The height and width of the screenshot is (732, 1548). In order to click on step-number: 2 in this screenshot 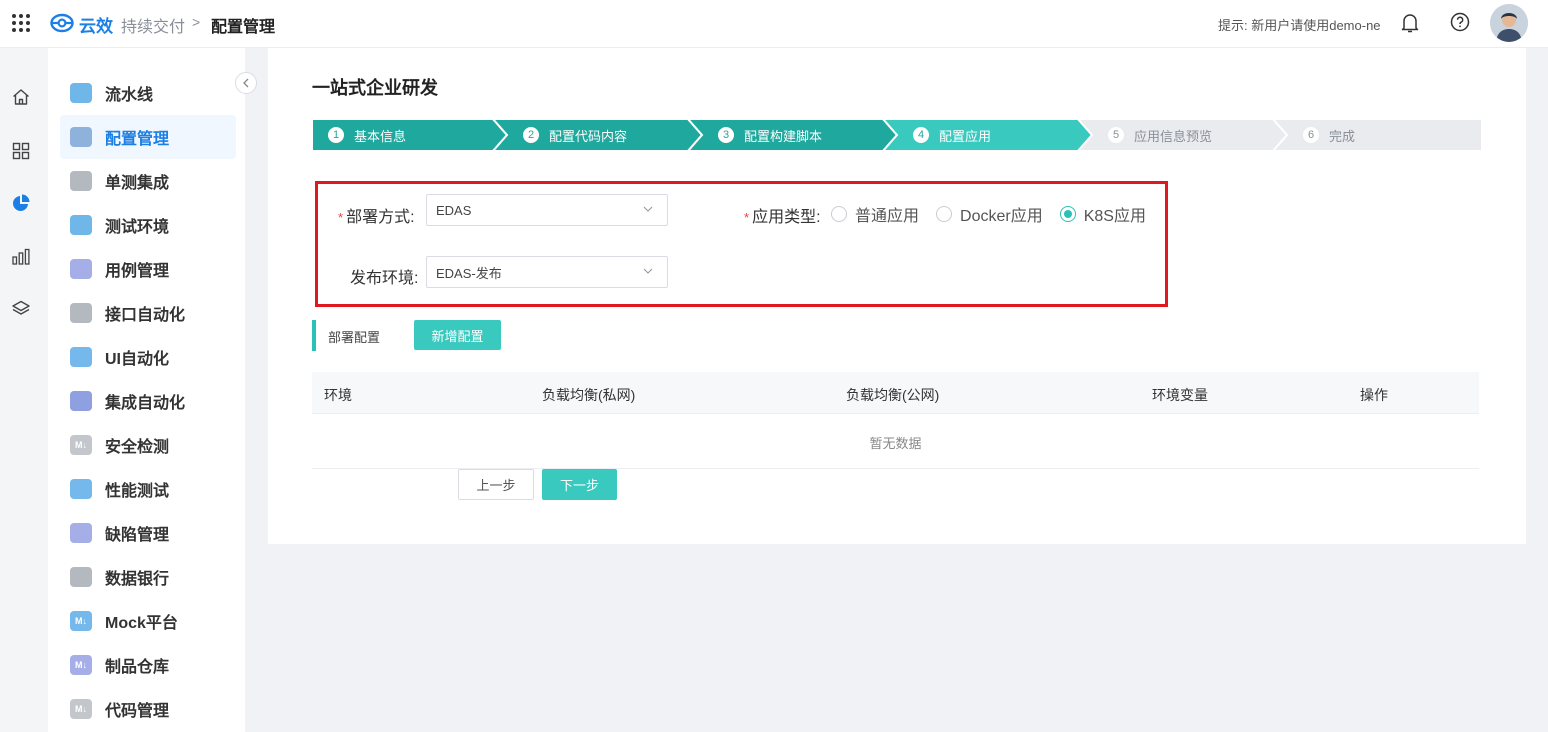, I will do `click(531, 135)`.